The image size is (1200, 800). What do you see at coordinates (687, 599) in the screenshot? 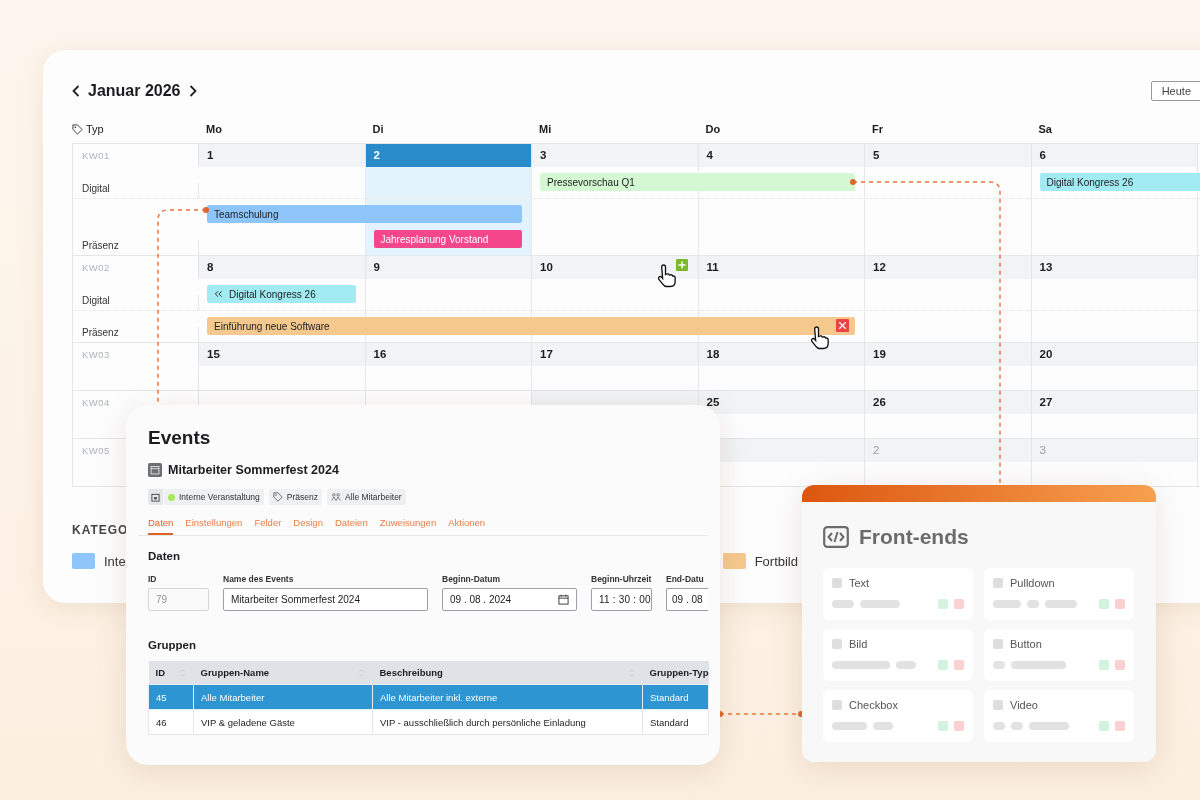
I see `input-field: 09 . 08` at bounding box center [687, 599].